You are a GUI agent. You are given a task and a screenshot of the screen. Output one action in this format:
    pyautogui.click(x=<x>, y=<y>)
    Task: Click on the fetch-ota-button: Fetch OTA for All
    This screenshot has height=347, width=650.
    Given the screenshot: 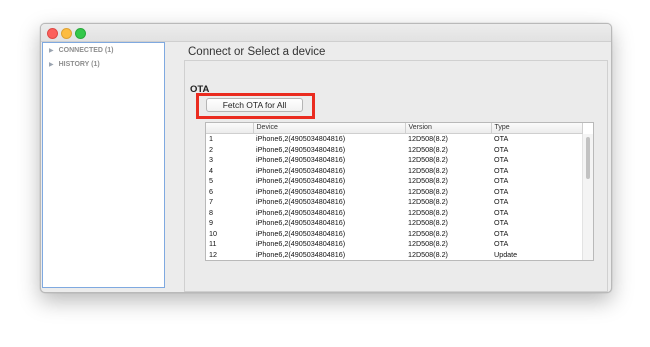 What is the action you would take?
    pyautogui.click(x=254, y=105)
    